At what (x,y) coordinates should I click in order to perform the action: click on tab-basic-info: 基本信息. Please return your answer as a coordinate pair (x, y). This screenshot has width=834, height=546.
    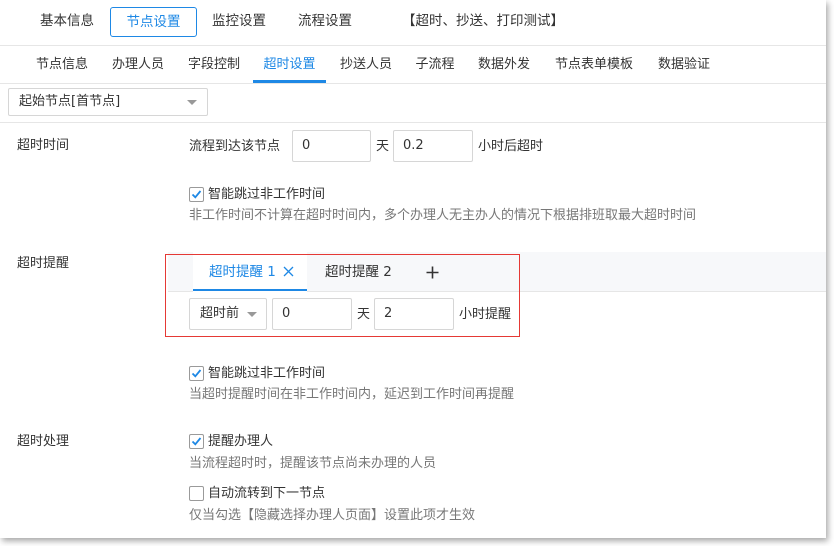
    Looking at the image, I should click on (67, 22).